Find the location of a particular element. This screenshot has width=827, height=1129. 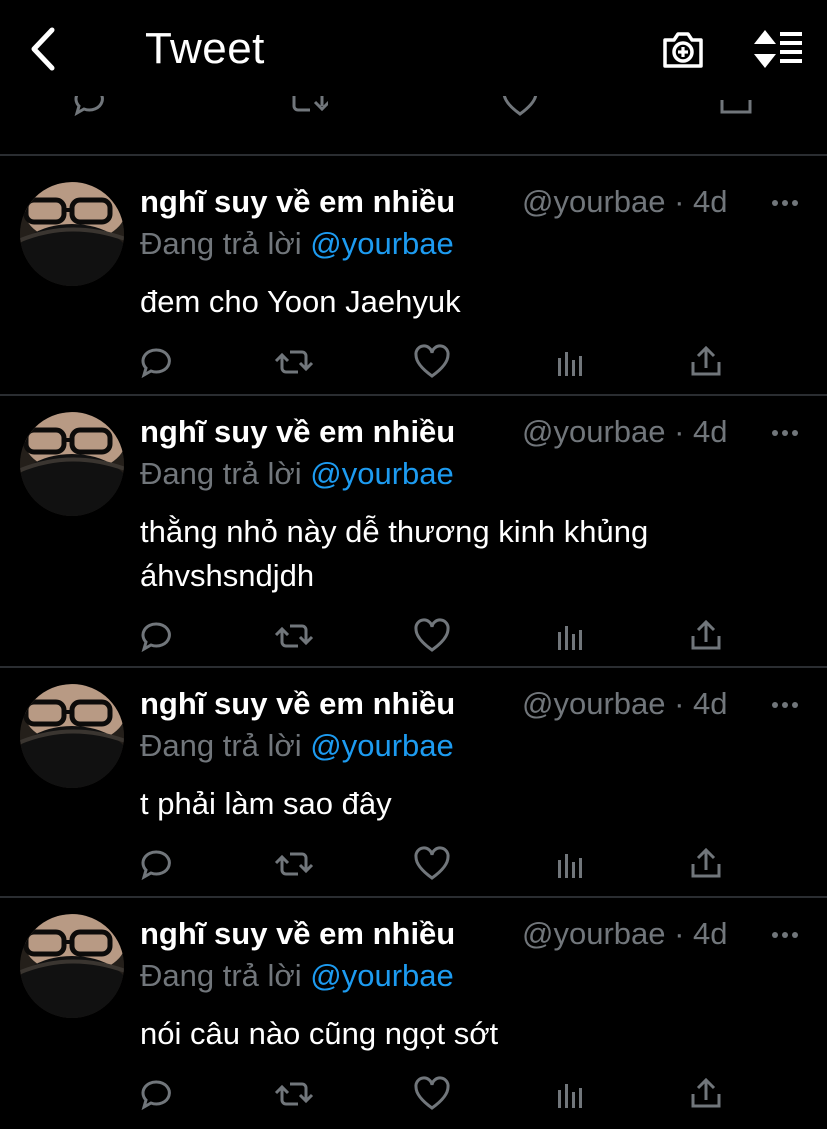

tweet-text: đem cho Yoon Jaehyuk is located at coordinates (300, 301).